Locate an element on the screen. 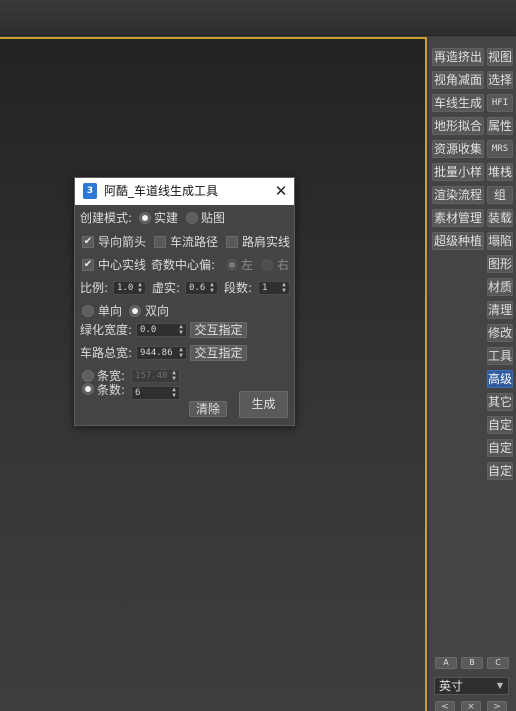  tool-button-custom-2: 自定 is located at coordinates (500, 448).